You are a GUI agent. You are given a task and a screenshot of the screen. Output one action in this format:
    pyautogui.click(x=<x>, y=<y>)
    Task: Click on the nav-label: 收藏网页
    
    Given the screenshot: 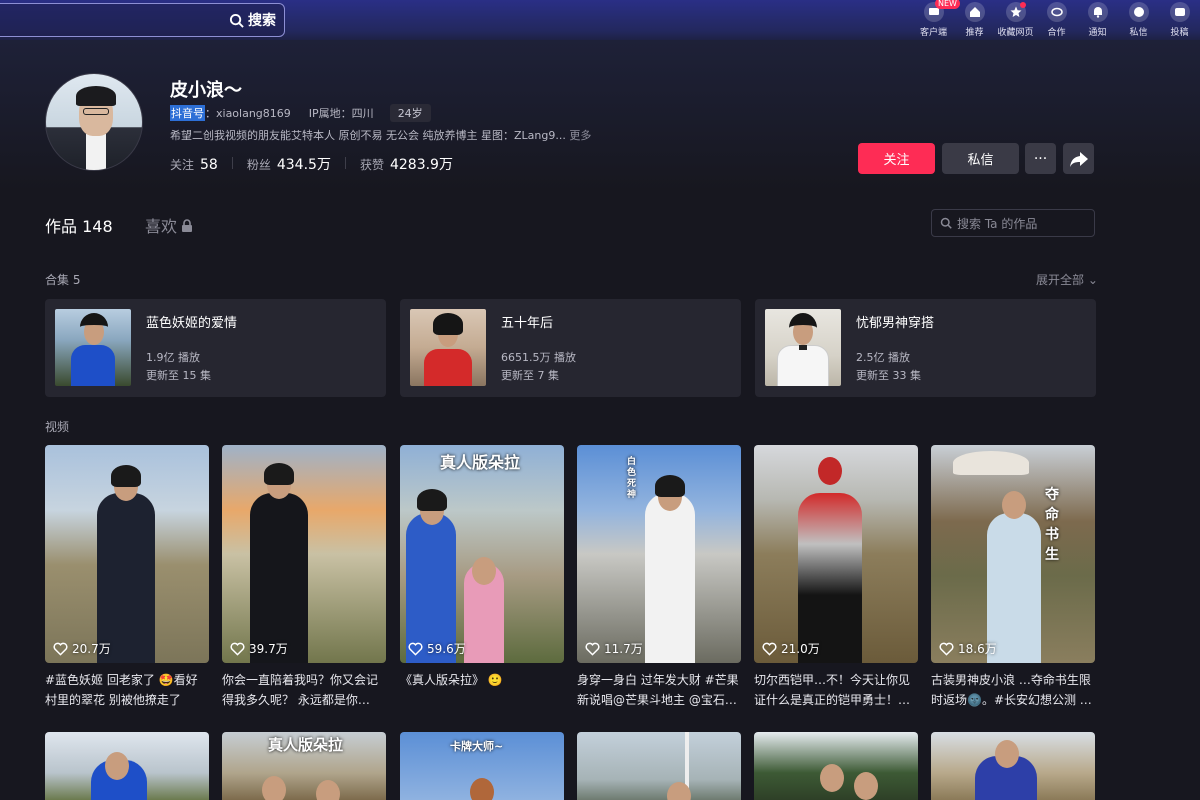 What is the action you would take?
    pyautogui.click(x=1015, y=33)
    